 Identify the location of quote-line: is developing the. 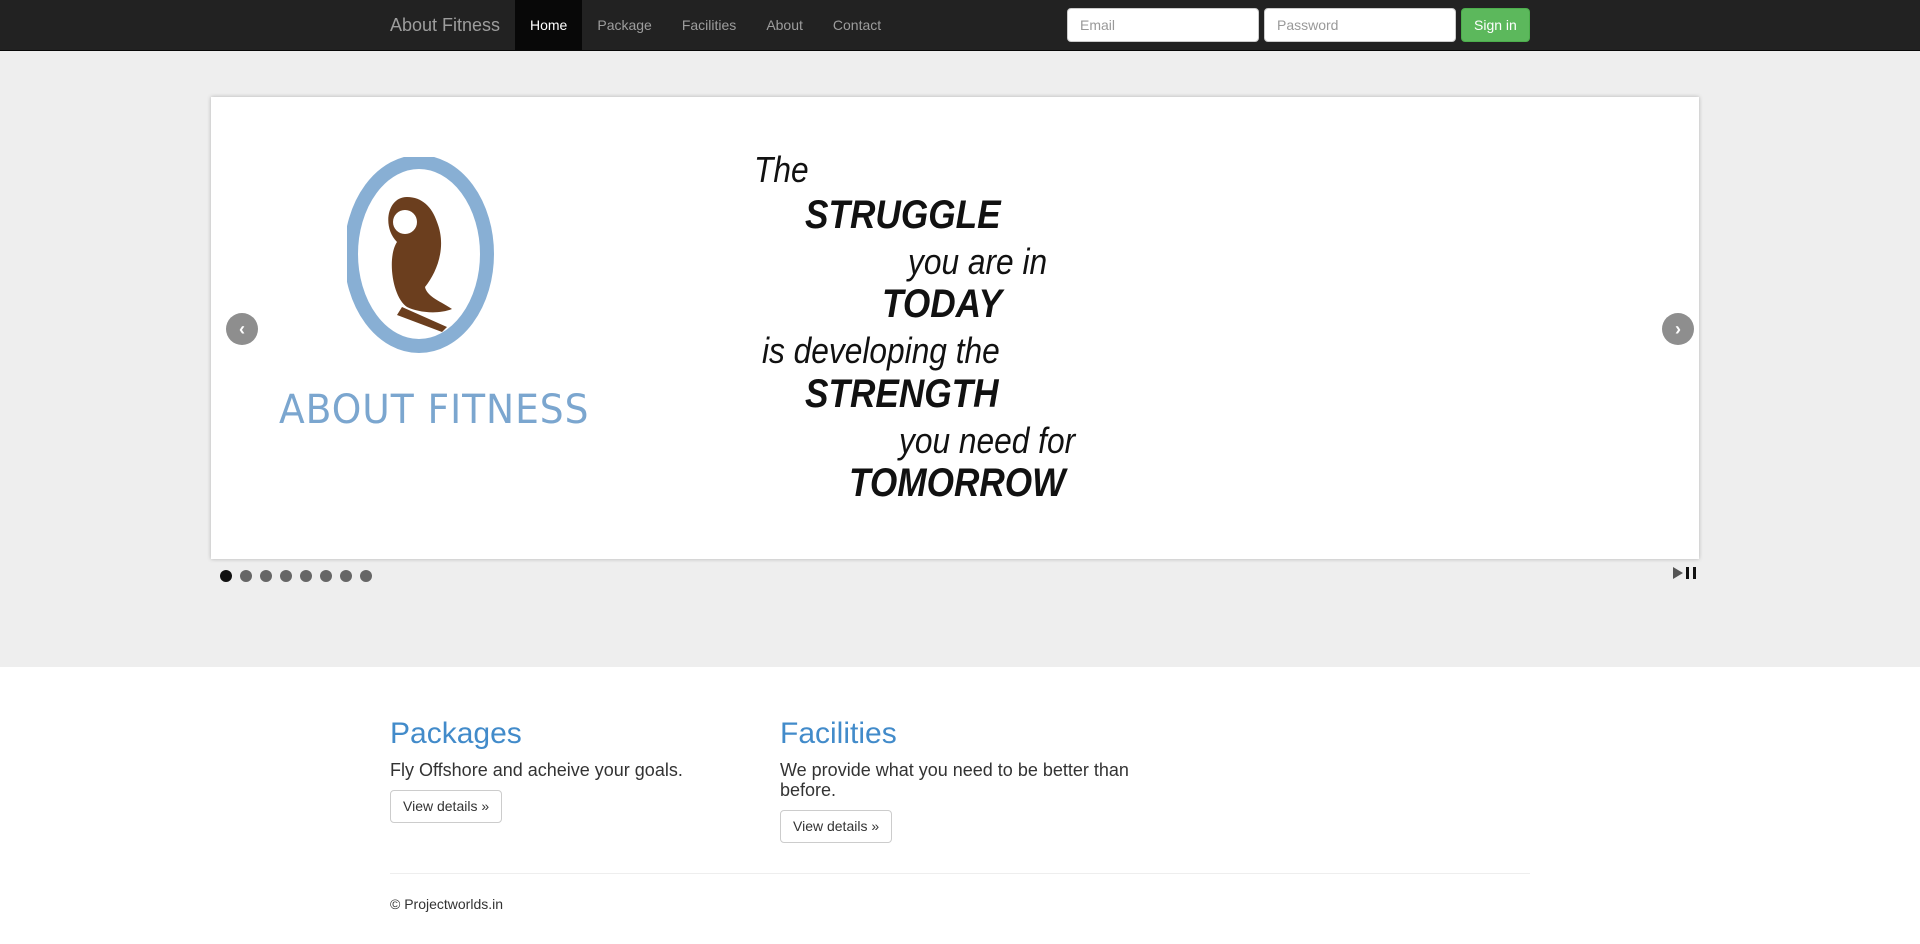
(881, 350).